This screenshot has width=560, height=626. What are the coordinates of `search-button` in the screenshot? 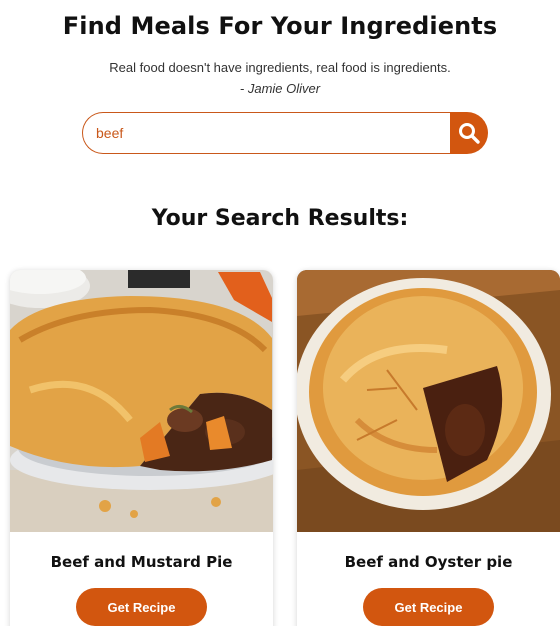 It's located at (469, 133).